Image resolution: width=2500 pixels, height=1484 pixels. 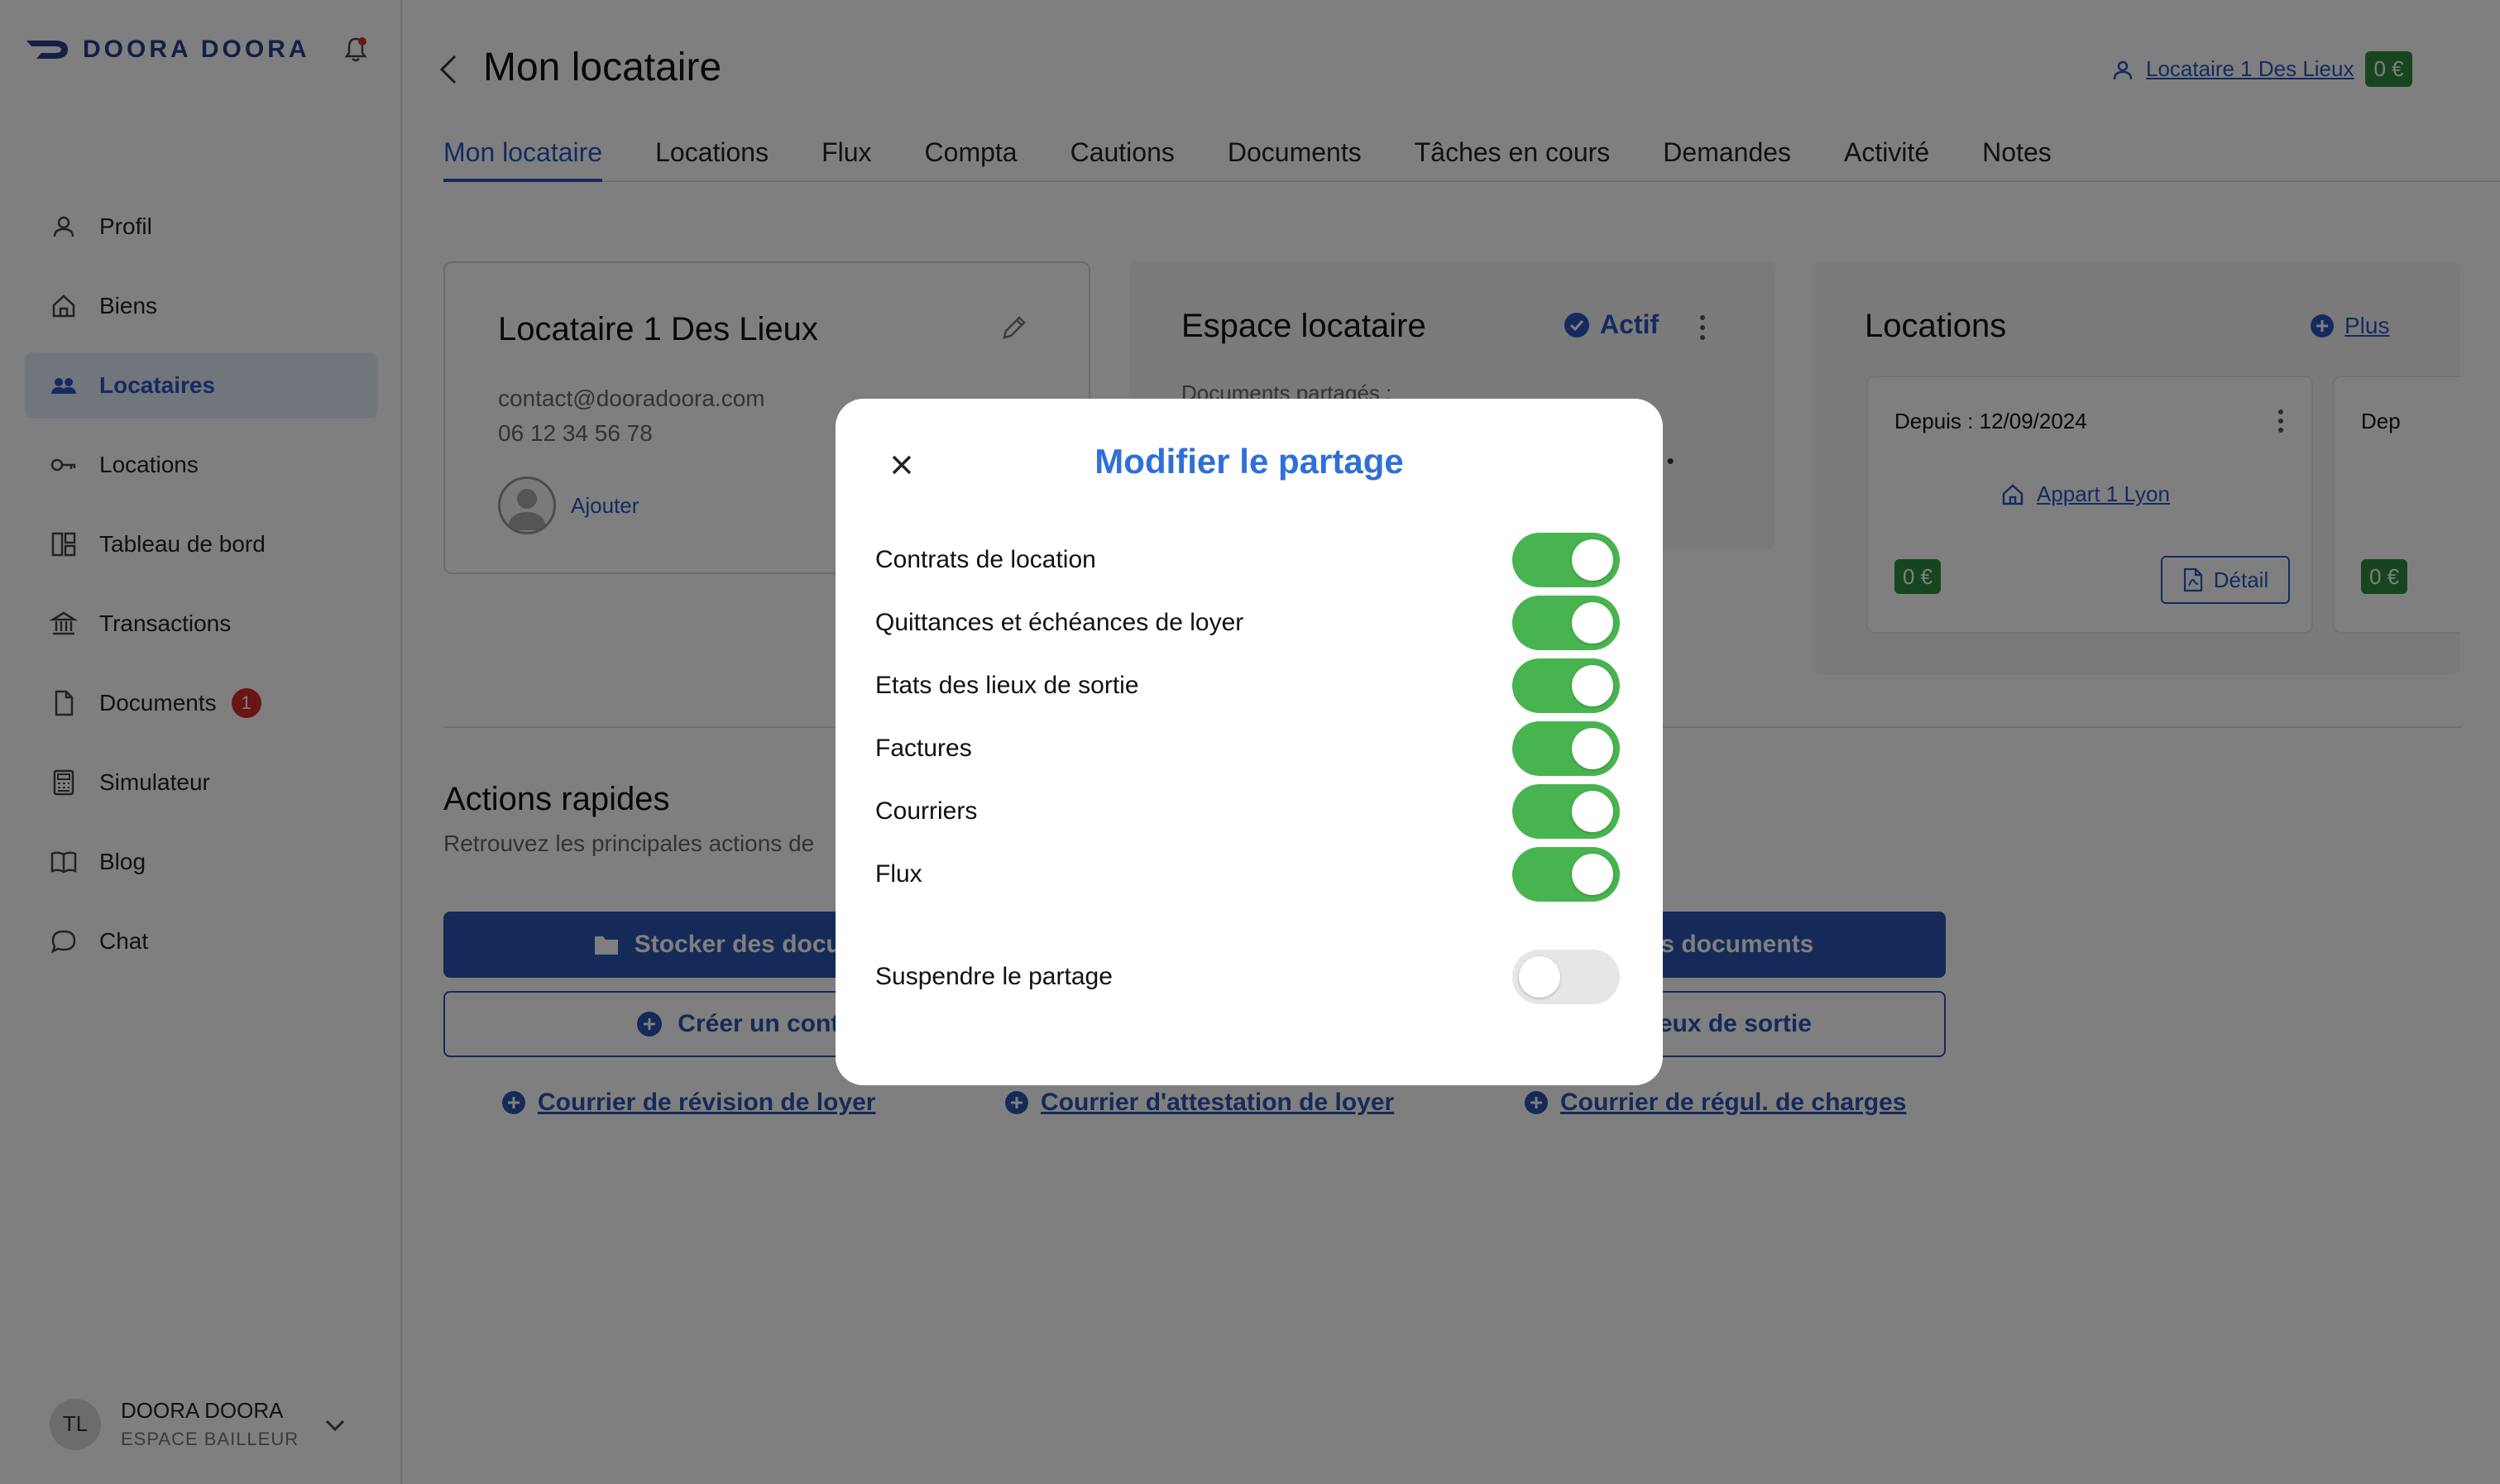 I want to click on toggle-label: Courriers, so click(x=927, y=811).